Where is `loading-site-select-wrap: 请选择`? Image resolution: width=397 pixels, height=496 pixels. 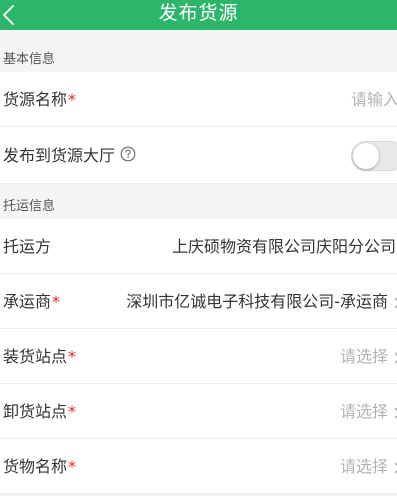 loading-site-select-wrap: 请选择 is located at coordinates (368, 356).